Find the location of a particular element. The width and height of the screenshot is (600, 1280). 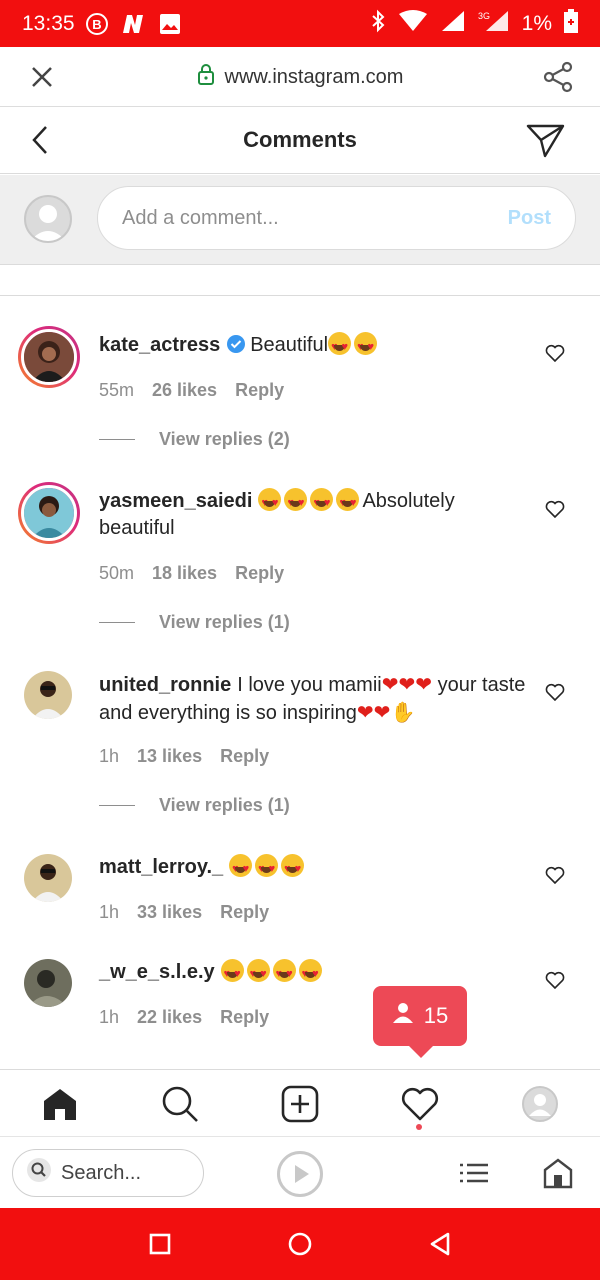

home-system-button is located at coordinates (300, 1244).